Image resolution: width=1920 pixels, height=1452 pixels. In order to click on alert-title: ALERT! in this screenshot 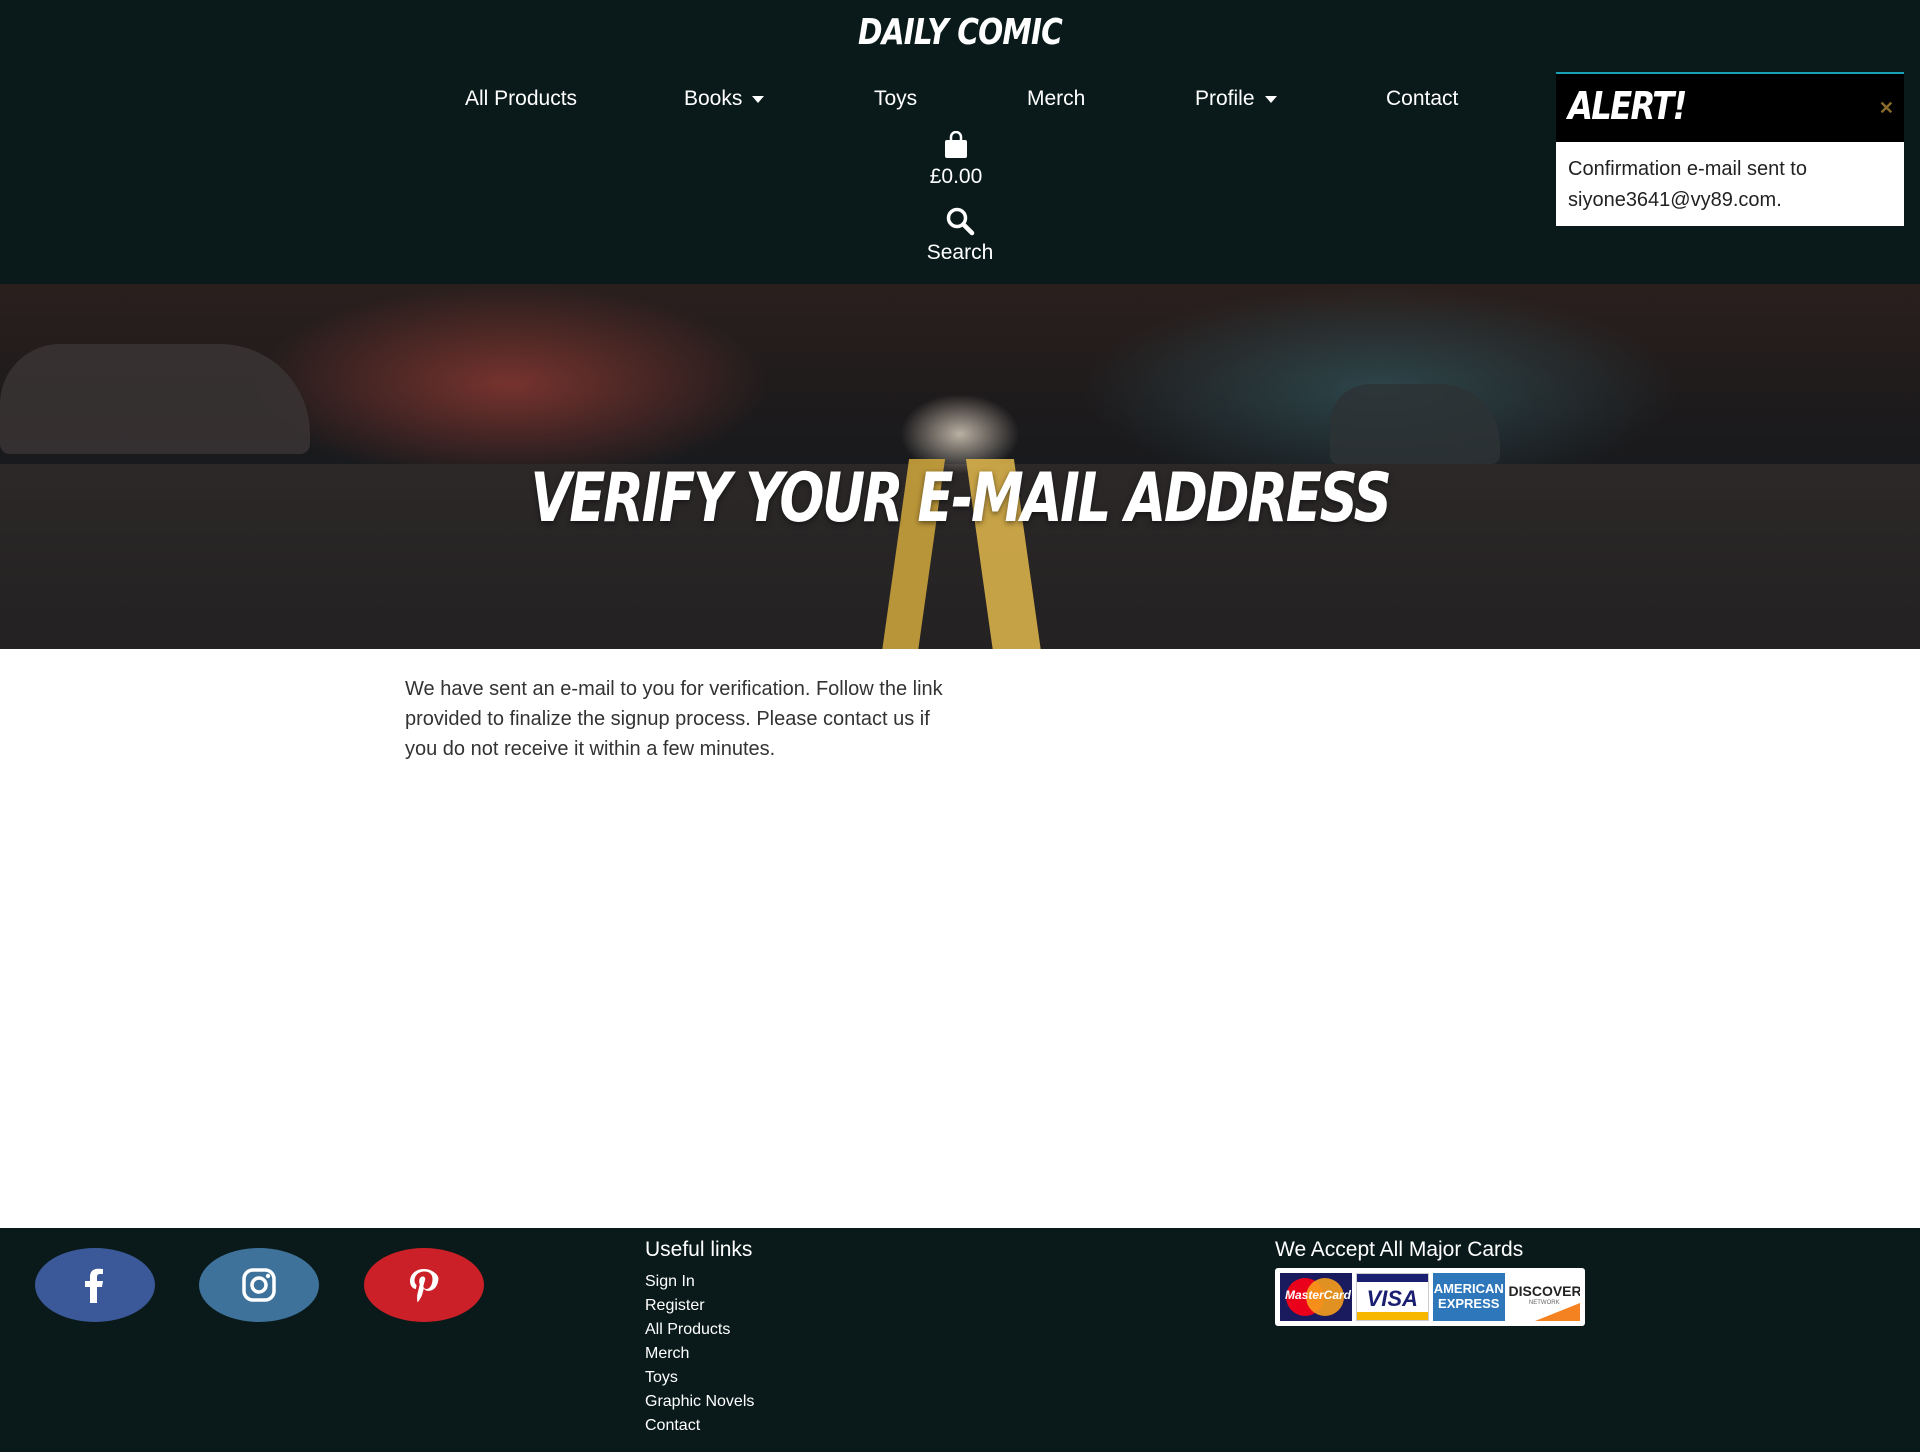, I will do `click(1627, 106)`.